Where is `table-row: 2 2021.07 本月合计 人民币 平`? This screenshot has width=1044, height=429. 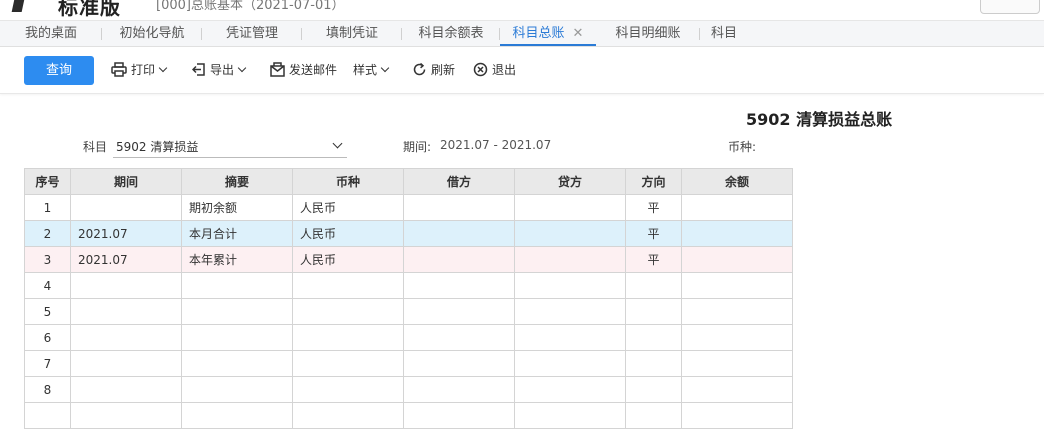 table-row: 2 2021.07 本月合计 人民币 平 is located at coordinates (408, 233).